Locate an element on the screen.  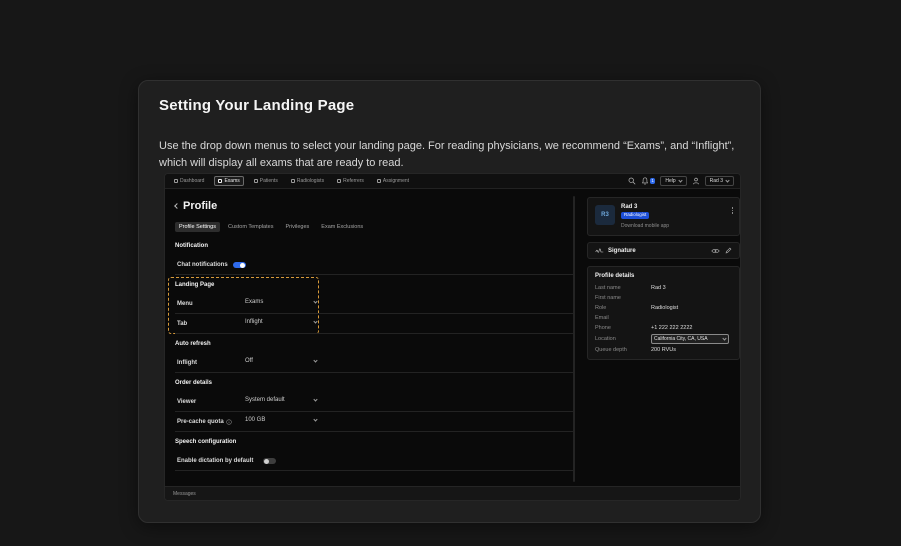
radiologists-icon is located at coordinates (292, 181).